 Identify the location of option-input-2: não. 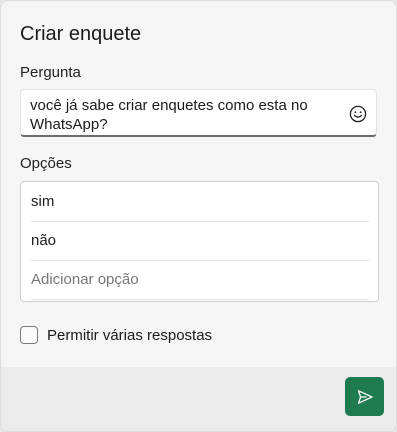
(200, 241).